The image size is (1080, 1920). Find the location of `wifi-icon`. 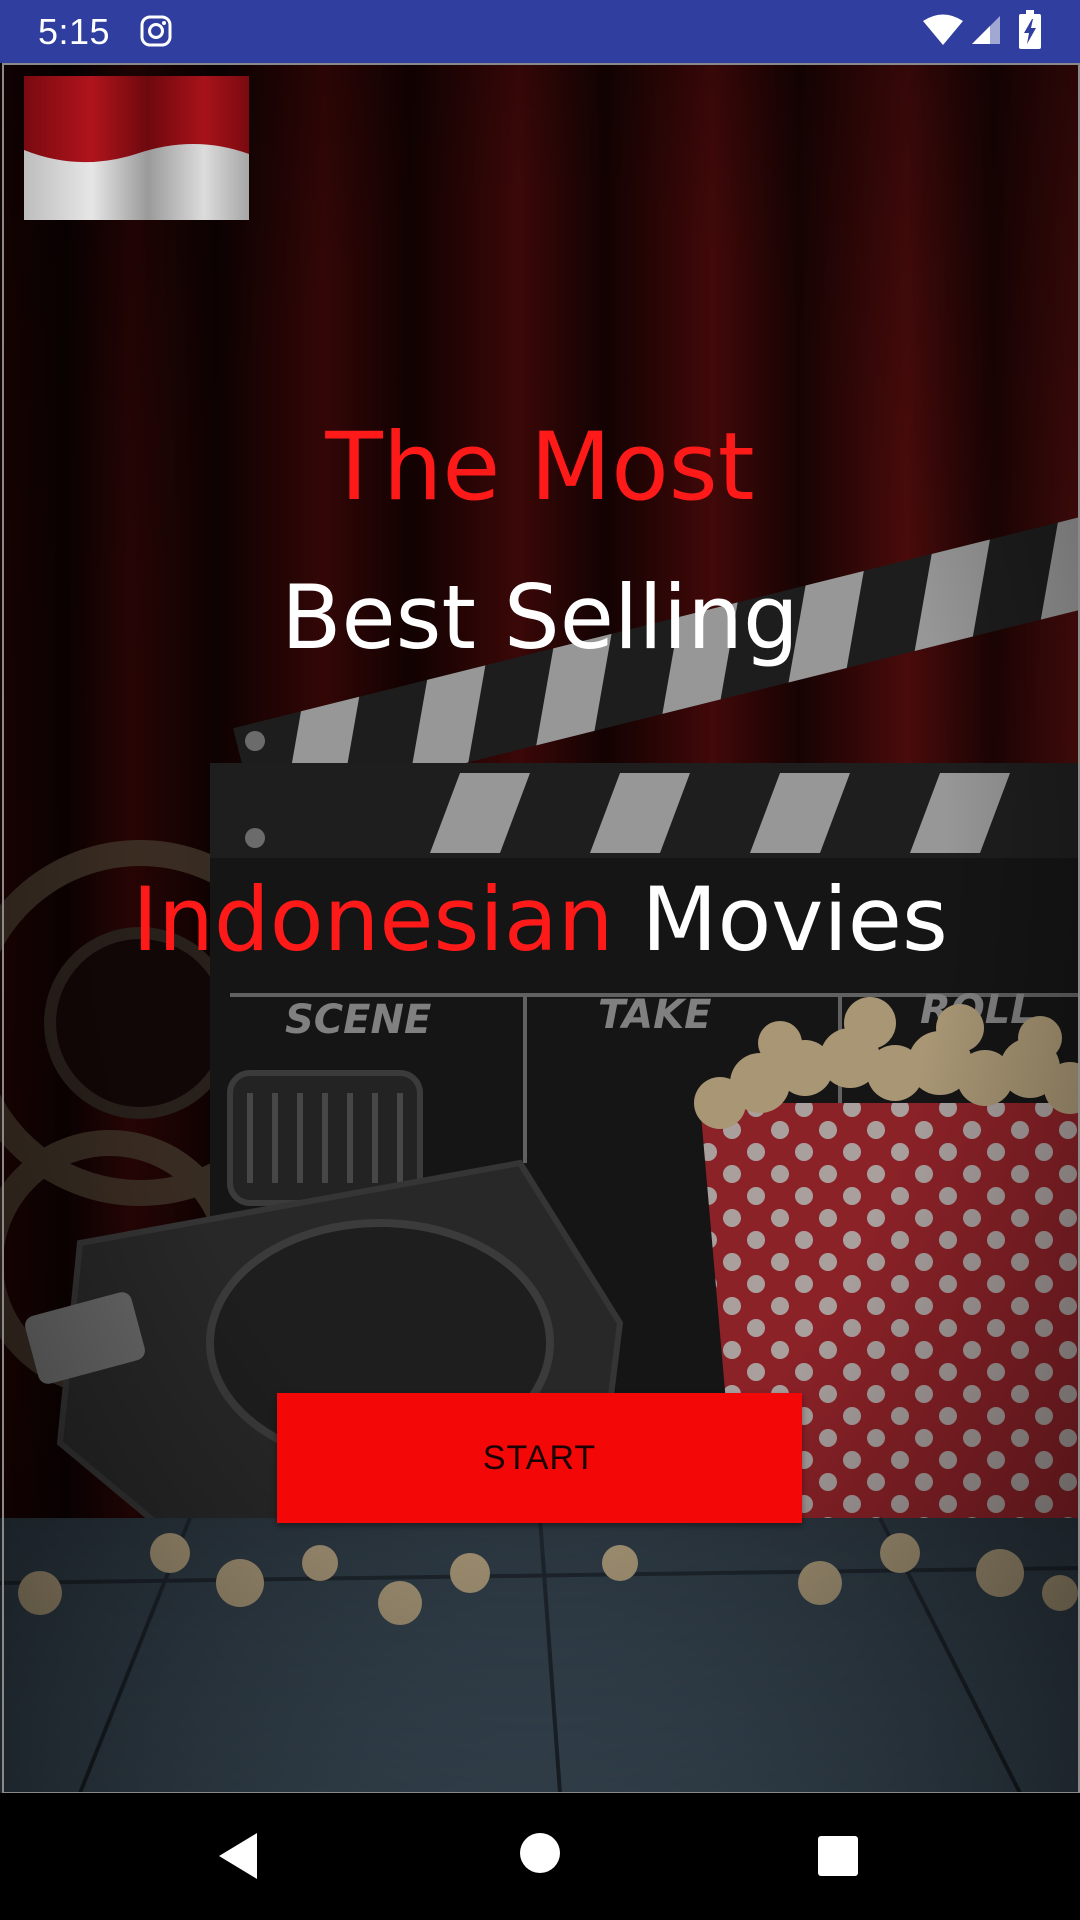

wifi-icon is located at coordinates (943, 29).